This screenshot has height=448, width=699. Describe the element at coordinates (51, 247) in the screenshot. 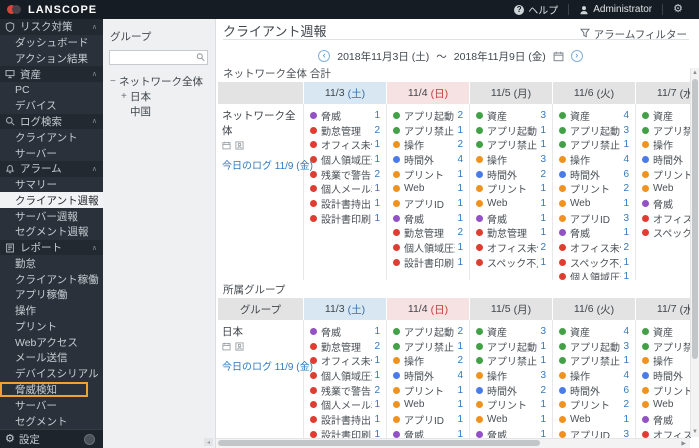

I see `sidebar-item-report: レポート ∧` at that location.